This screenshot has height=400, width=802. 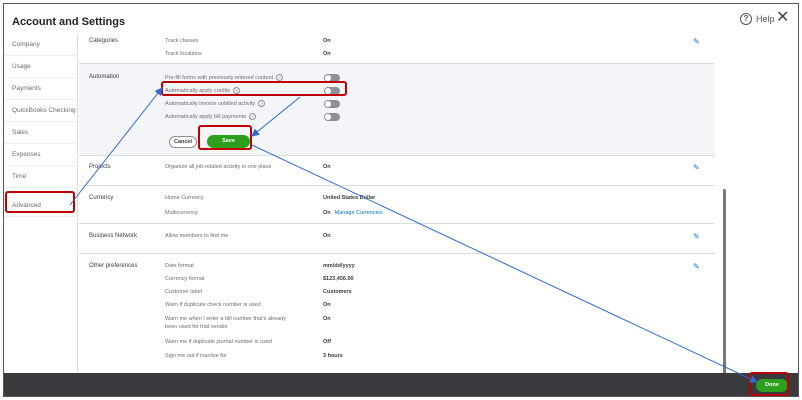 I want to click on sidebar-item-payments: Payments, so click(x=41, y=89).